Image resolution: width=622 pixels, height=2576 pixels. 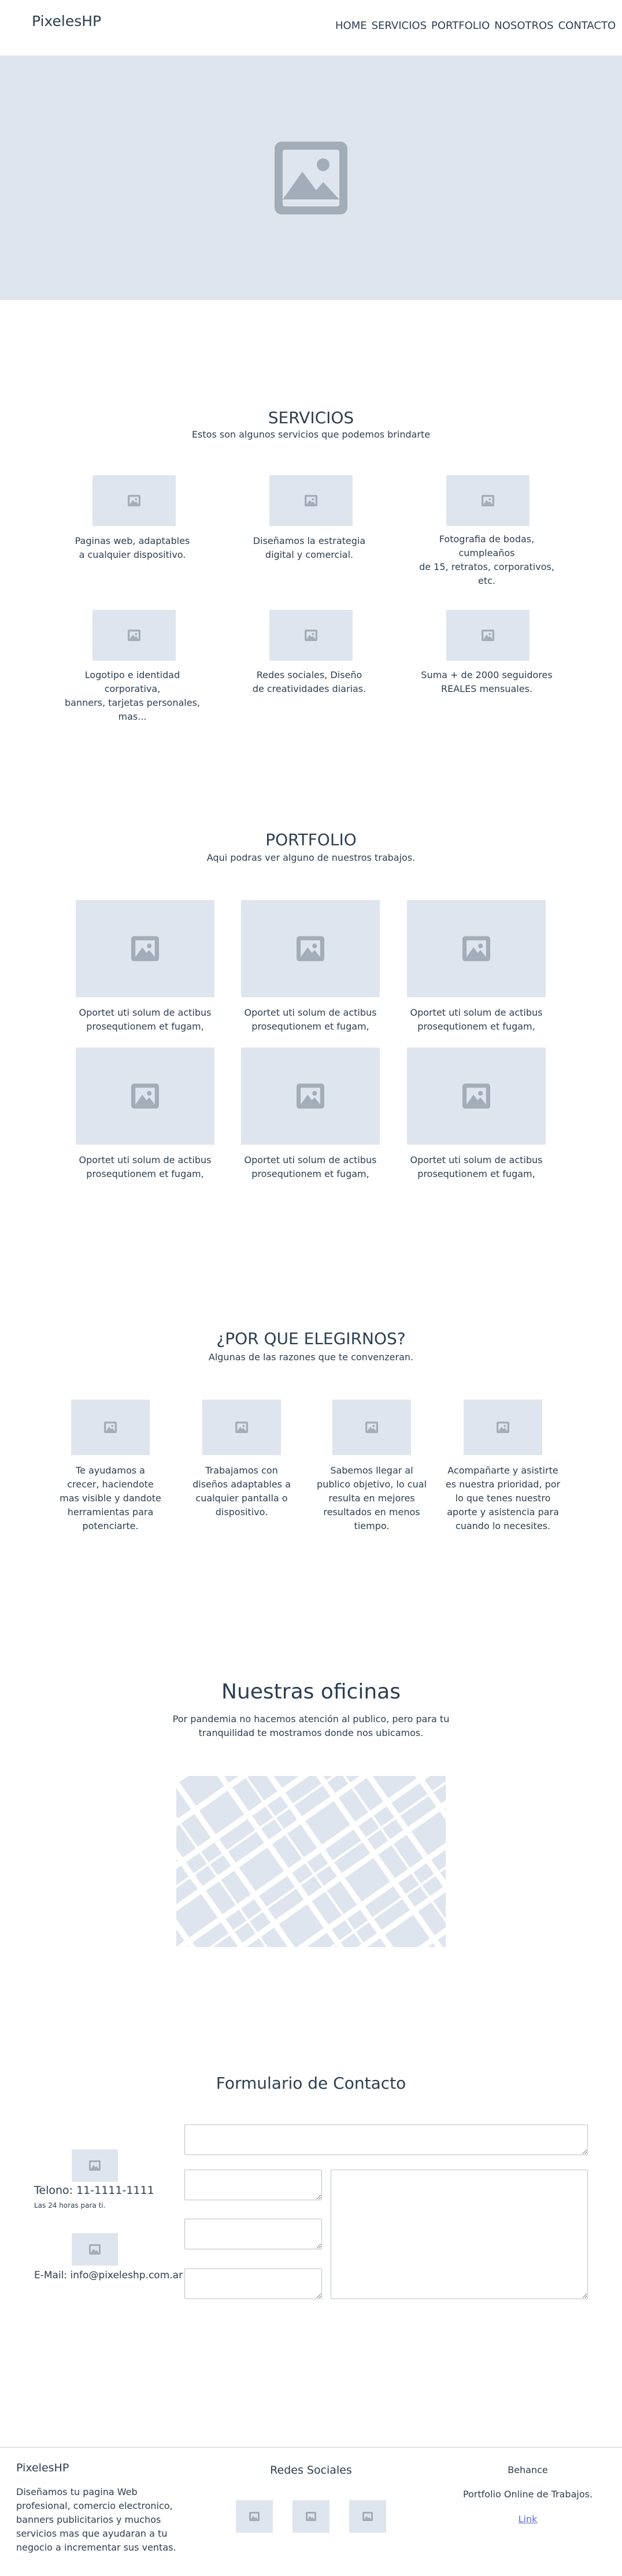 What do you see at coordinates (311, 2470) in the screenshot?
I see `footer-social-title: Redes Sociales` at bounding box center [311, 2470].